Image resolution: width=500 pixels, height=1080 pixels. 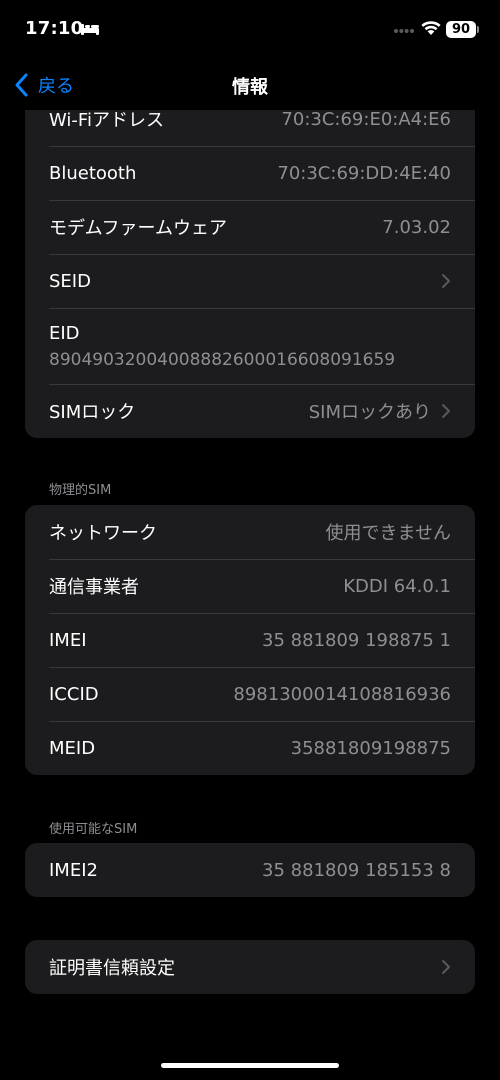 I want to click on navigation-bar: 戻る 情報, so click(x=250, y=85).